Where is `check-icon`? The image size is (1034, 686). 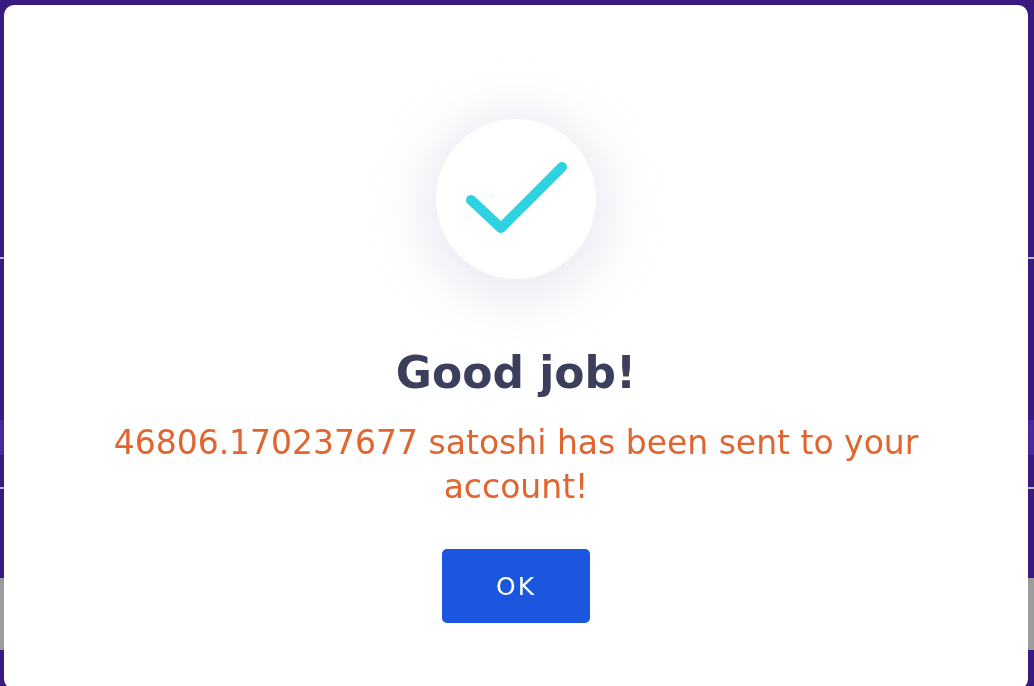
check-icon is located at coordinates (516, 199).